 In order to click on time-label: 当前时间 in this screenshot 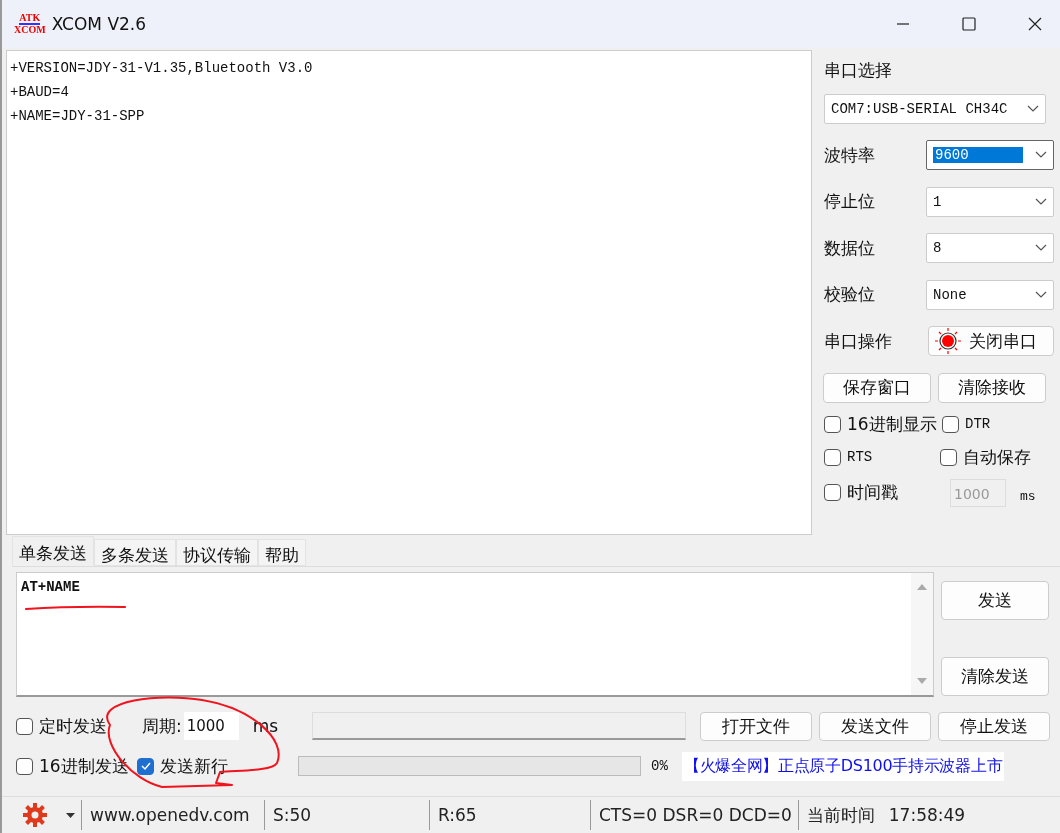, I will do `click(840, 815)`.